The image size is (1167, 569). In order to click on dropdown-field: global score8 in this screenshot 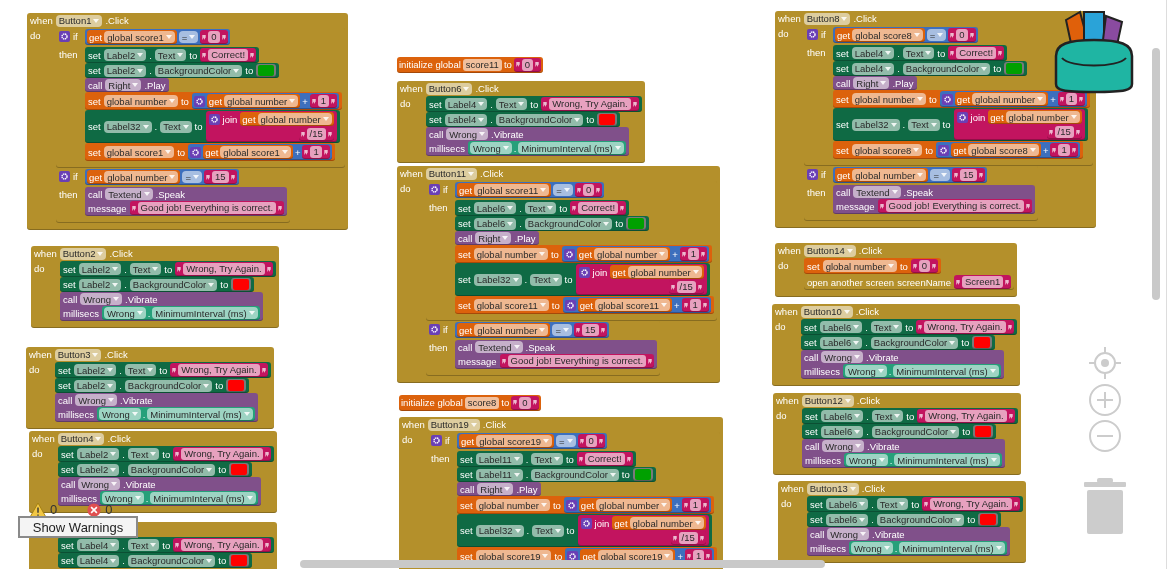, I will do `click(887, 35)`.